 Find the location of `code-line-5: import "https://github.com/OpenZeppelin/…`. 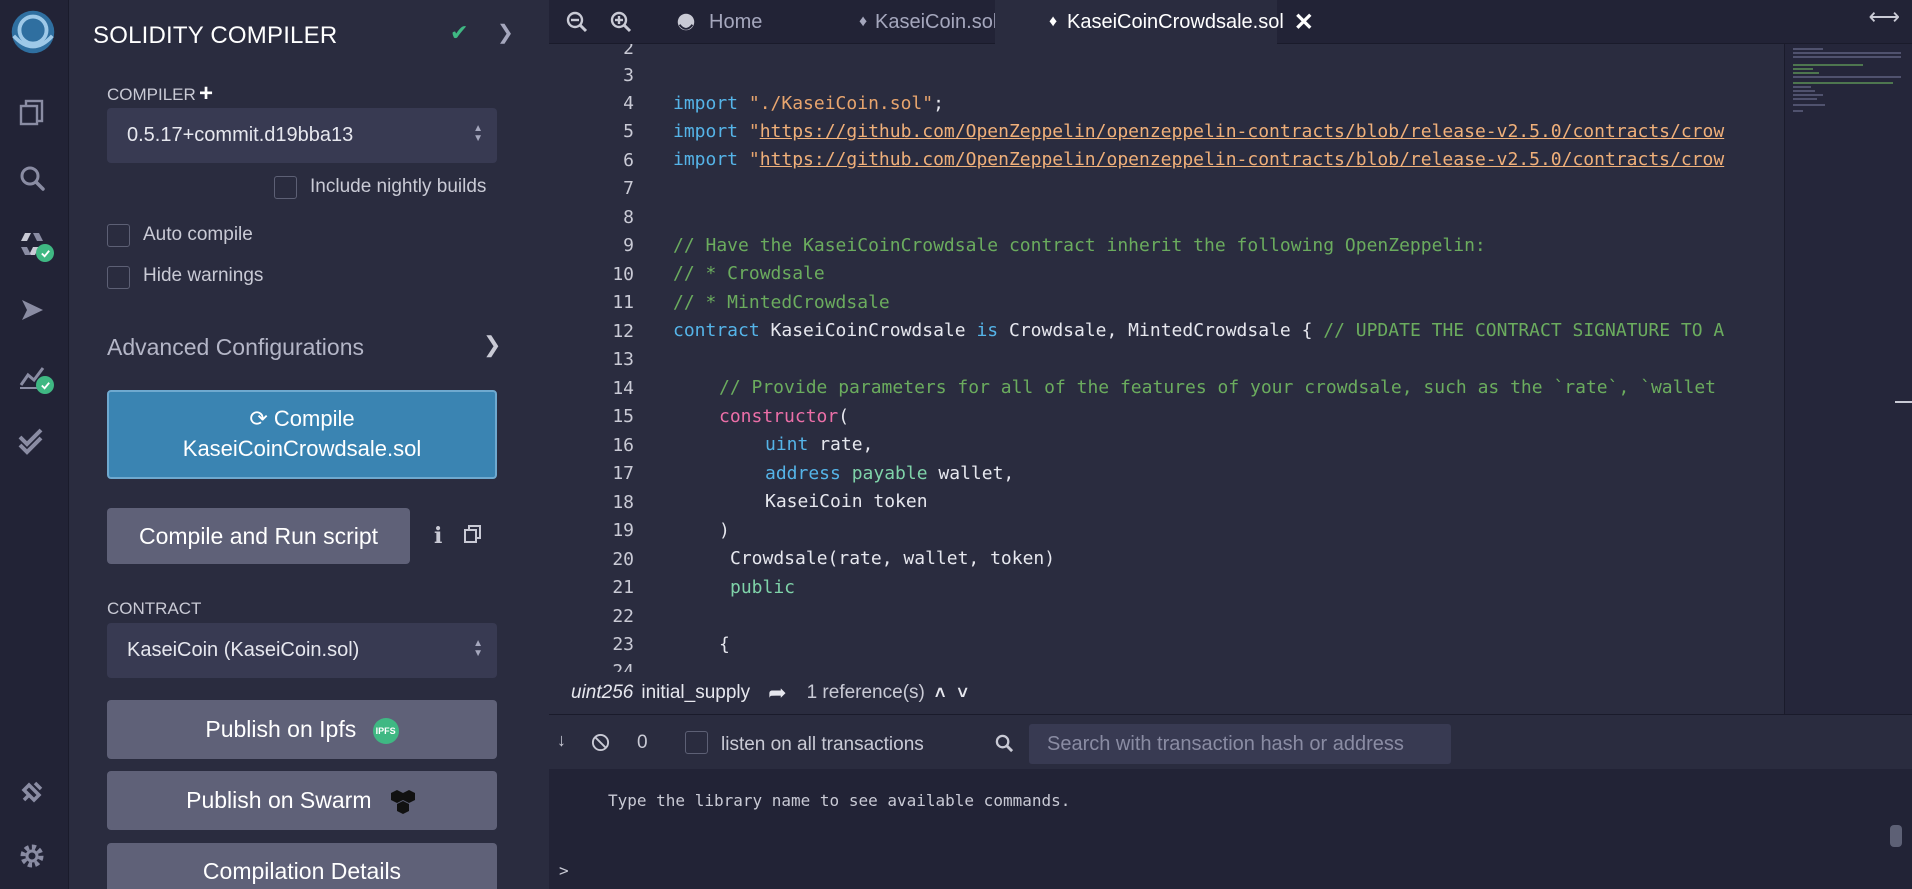

code-line-5: import "https://github.com/OpenZeppelin/… is located at coordinates (1199, 159).